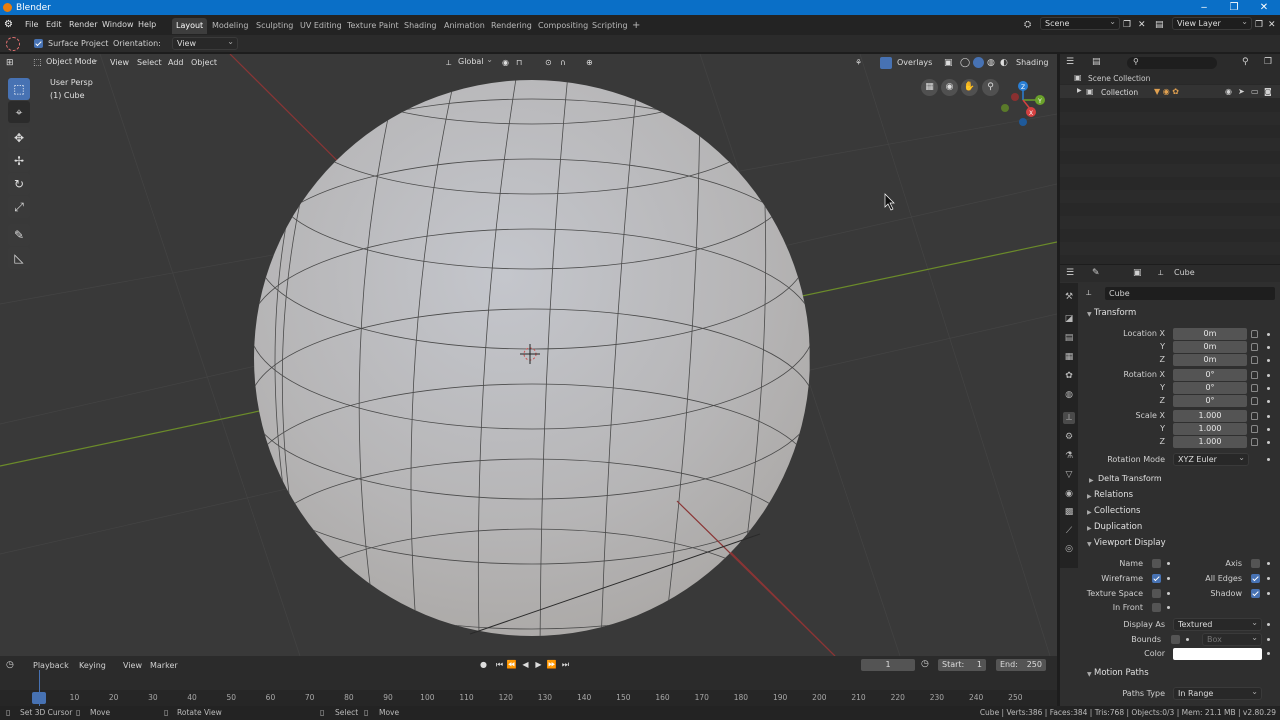 This screenshot has height=720, width=1280. Describe the element at coordinates (205, 43) in the screenshot. I see `orientation-dropdown: View` at that location.